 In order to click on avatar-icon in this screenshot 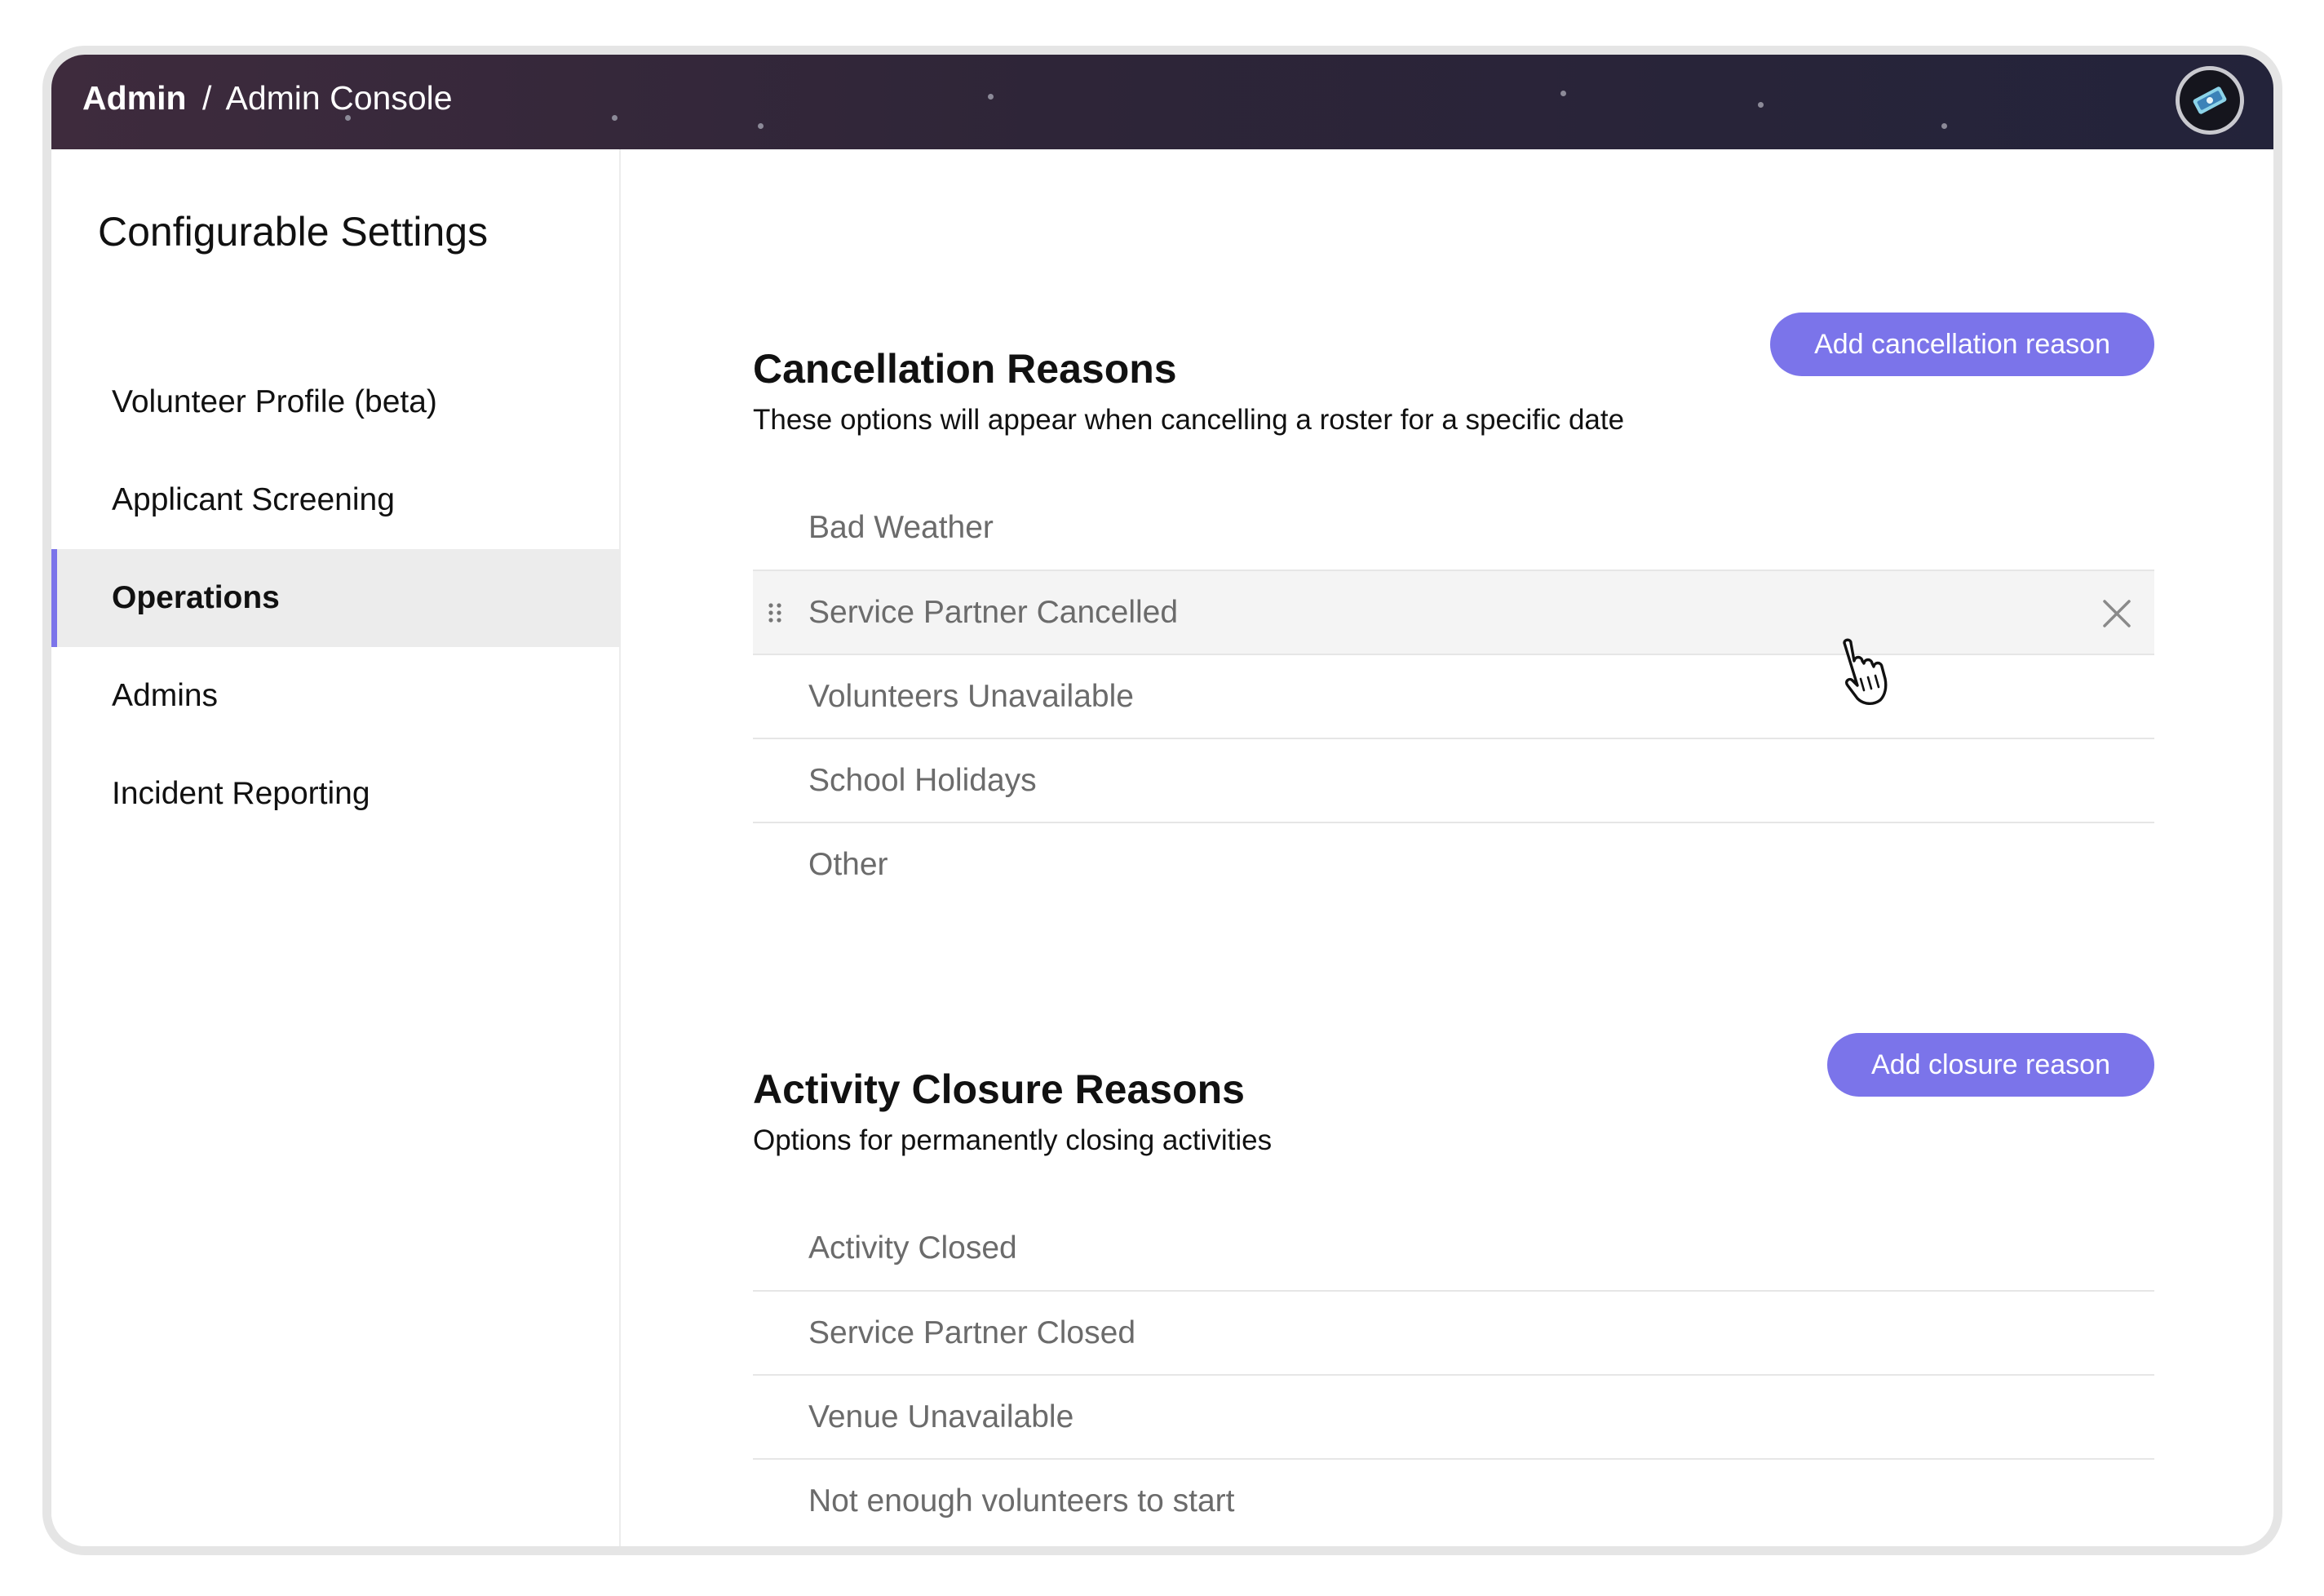, I will do `click(2210, 100)`.